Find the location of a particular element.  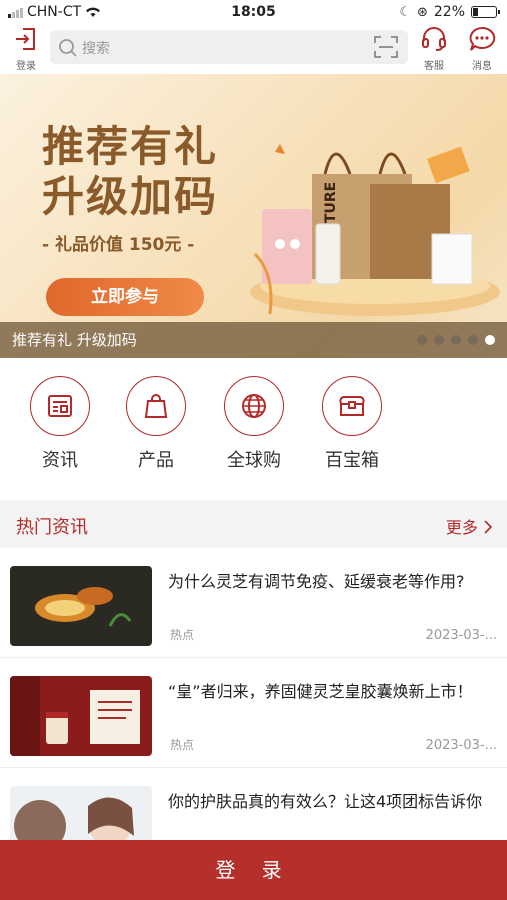

status-bar: CHN-CT 18:05 ☾ ⊛ 22% is located at coordinates (253, 13).